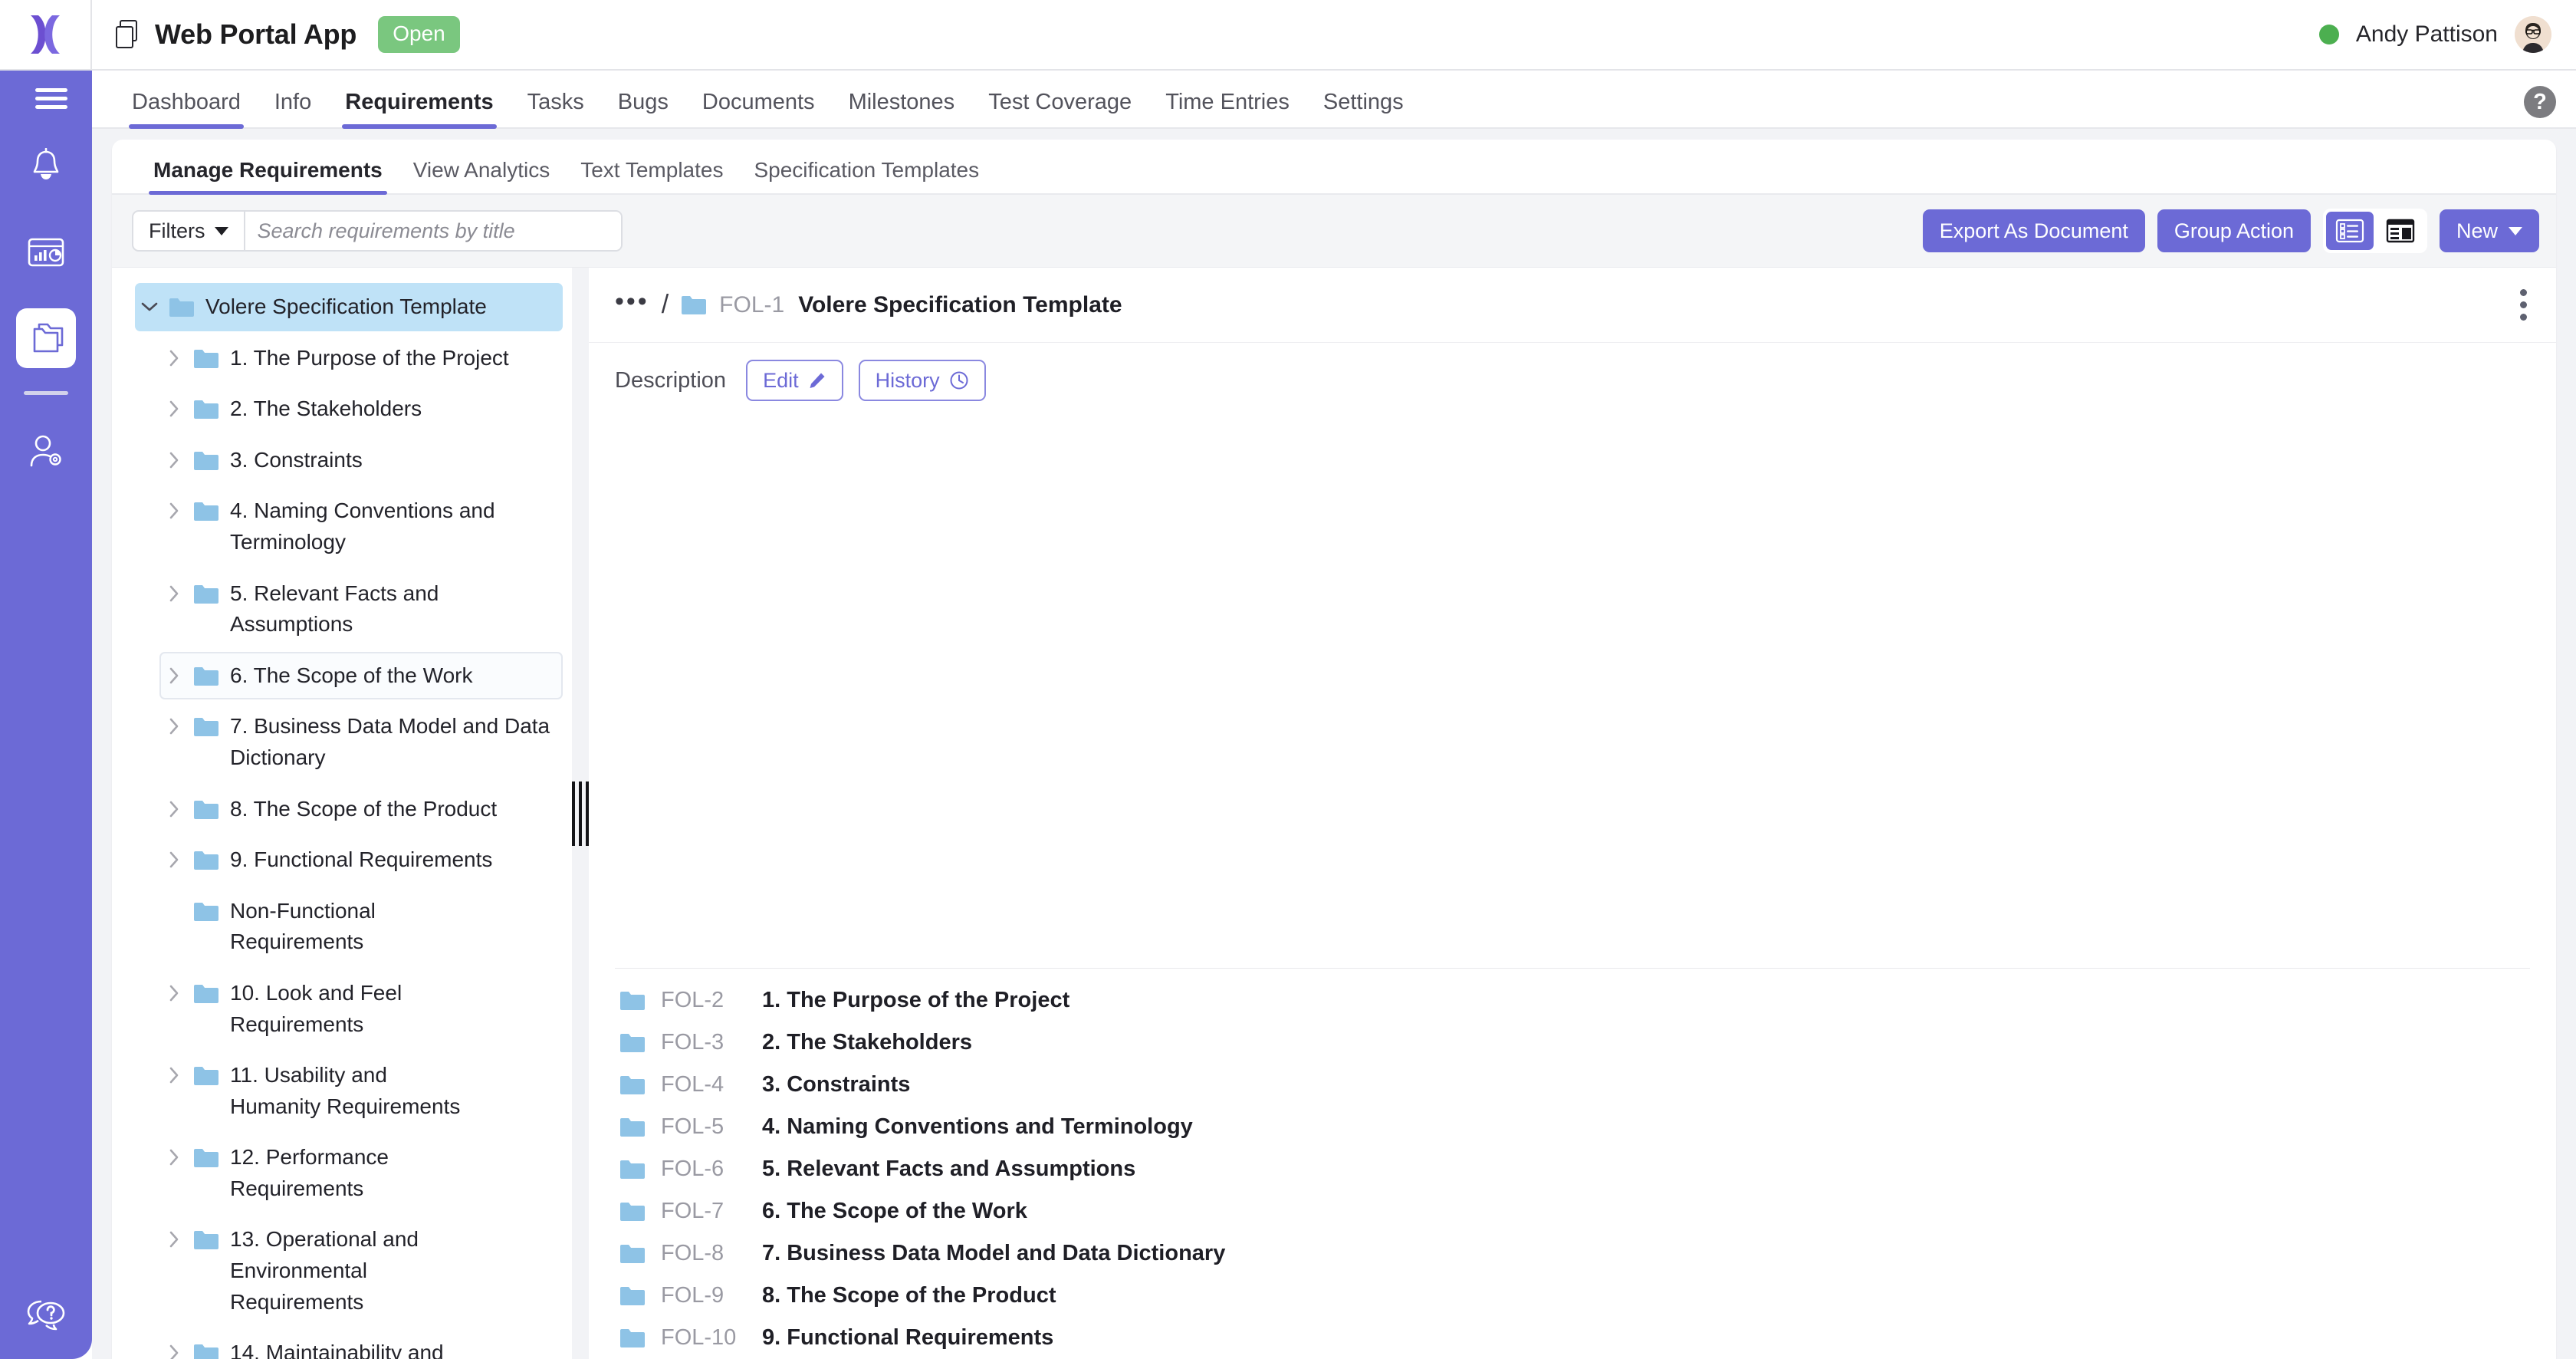 The width and height of the screenshot is (2576, 1359). Describe the element at coordinates (349, 307) in the screenshot. I see `tree-item-root: Volere Specification Template` at that location.